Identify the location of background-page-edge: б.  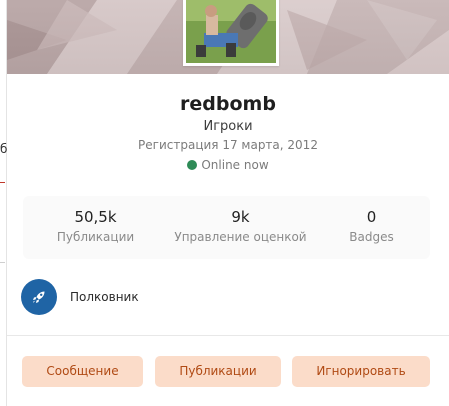
(3, 203).